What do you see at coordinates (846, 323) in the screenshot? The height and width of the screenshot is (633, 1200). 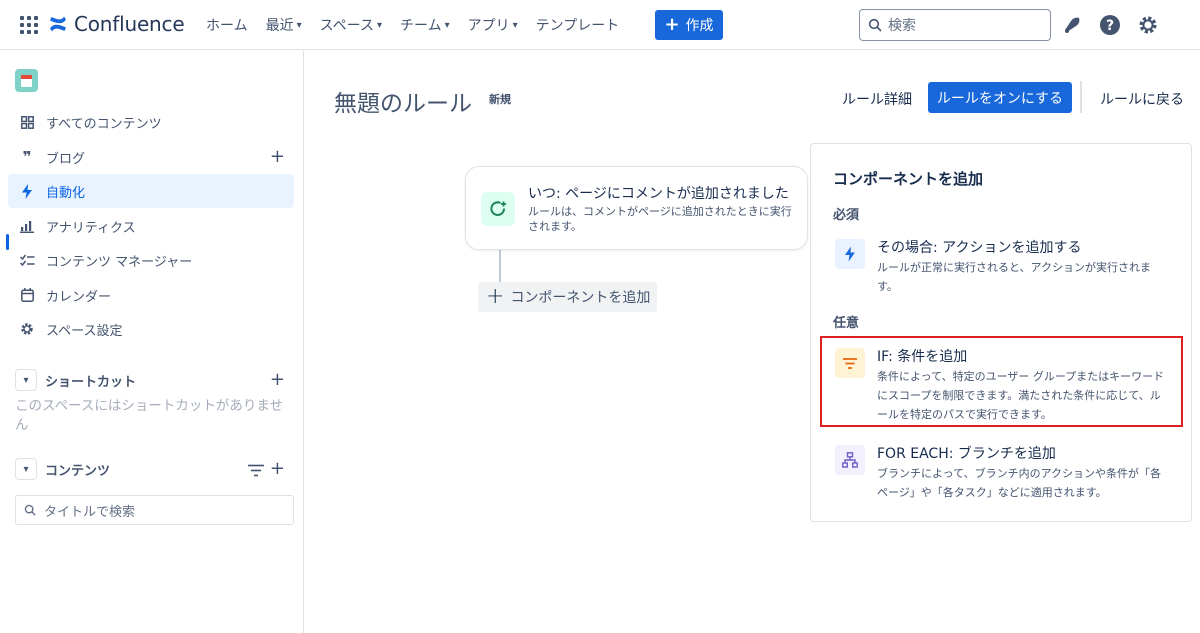 I see `optional-heading: 任意` at bounding box center [846, 323].